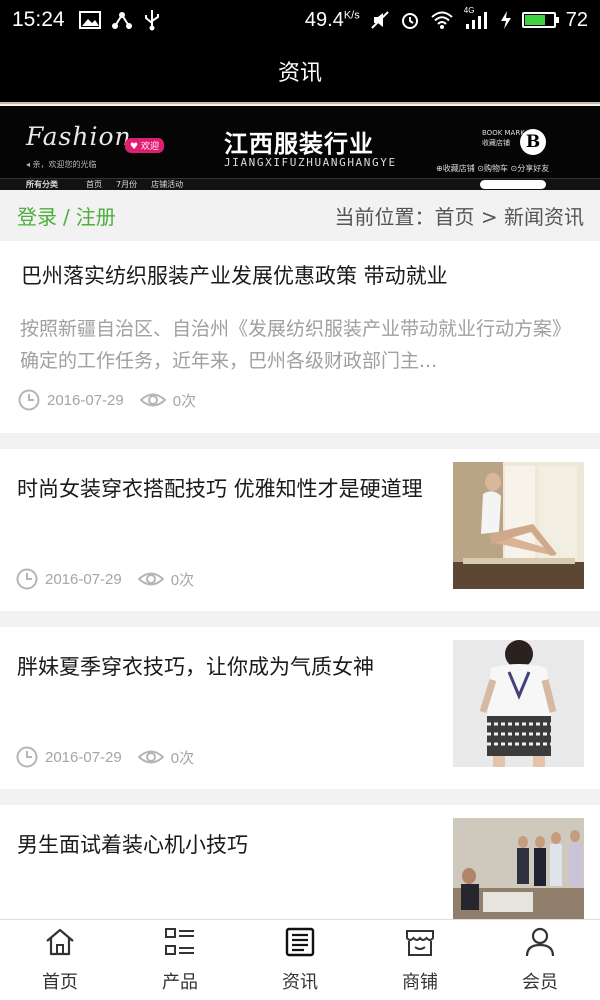  What do you see at coordinates (420, 947) in the screenshot?
I see `store-icon` at bounding box center [420, 947].